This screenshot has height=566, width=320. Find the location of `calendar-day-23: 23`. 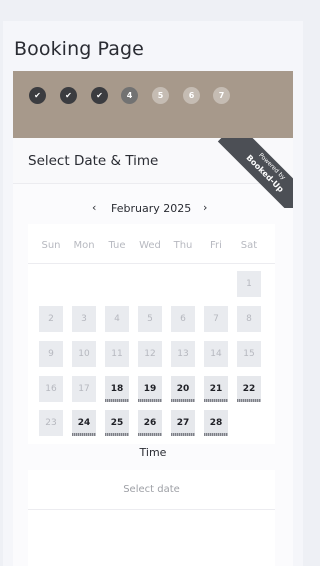

calendar-day-23: 23 is located at coordinates (51, 423).